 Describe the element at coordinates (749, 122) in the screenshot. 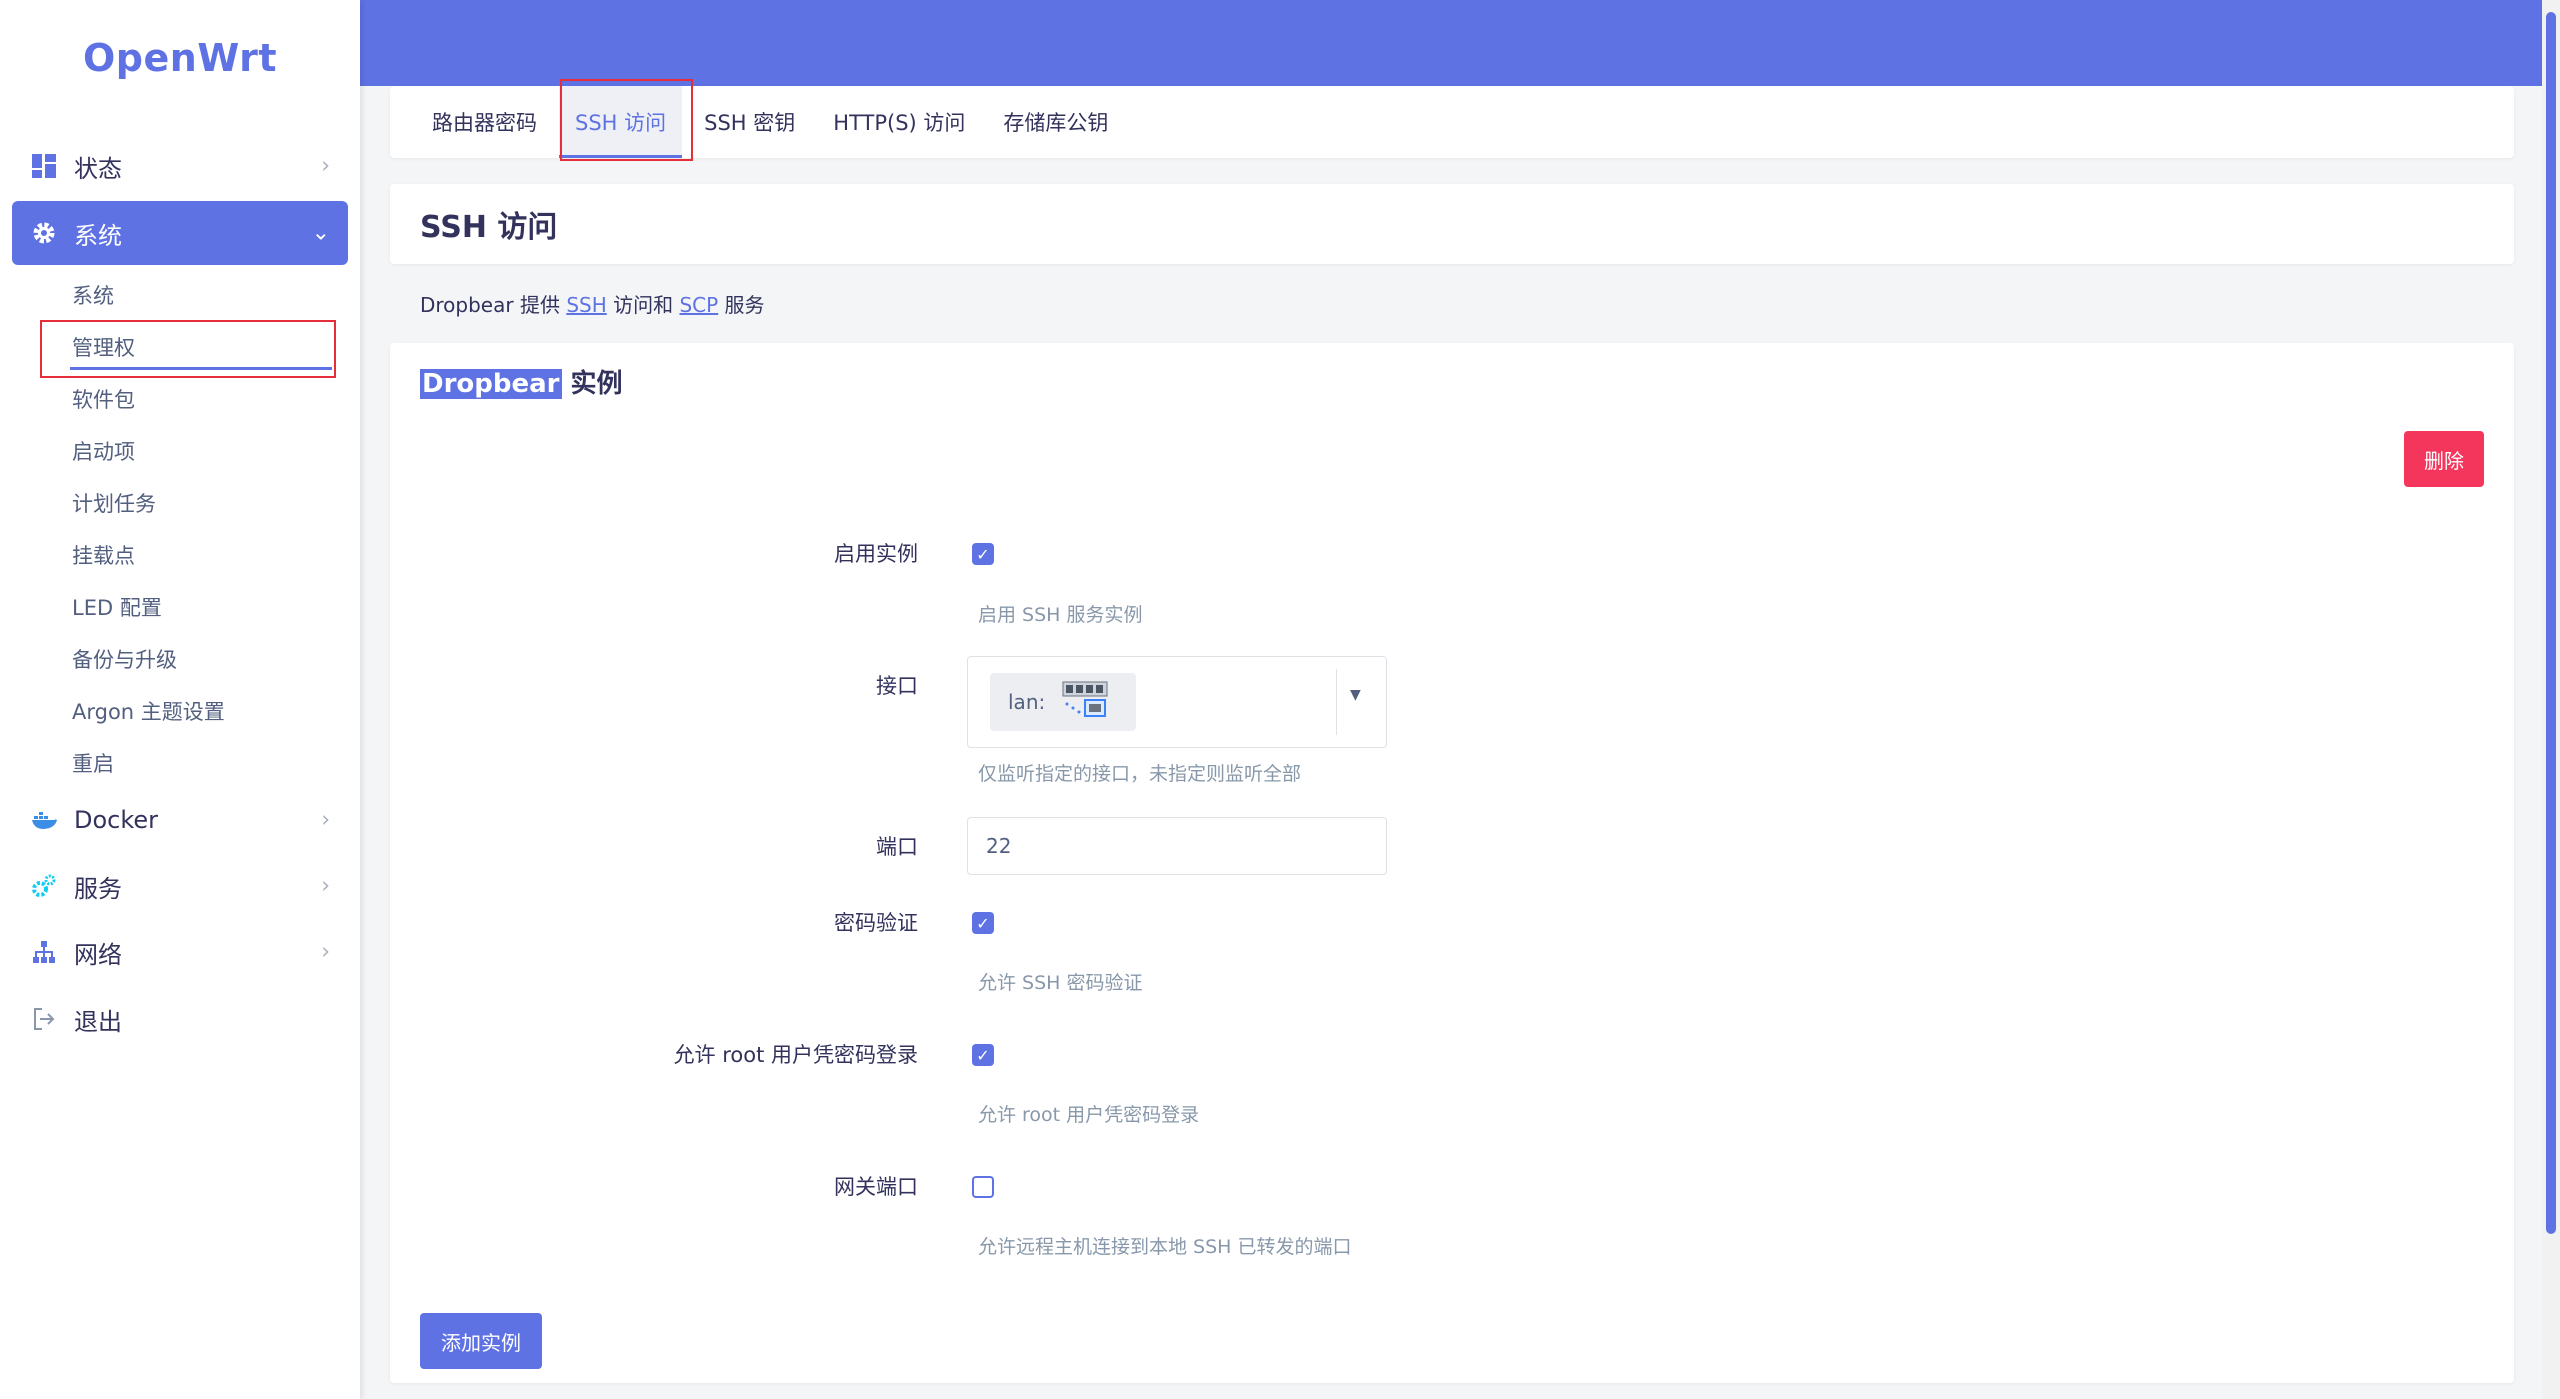

I see `tab-ssh-keys: SSH 密钥` at that location.